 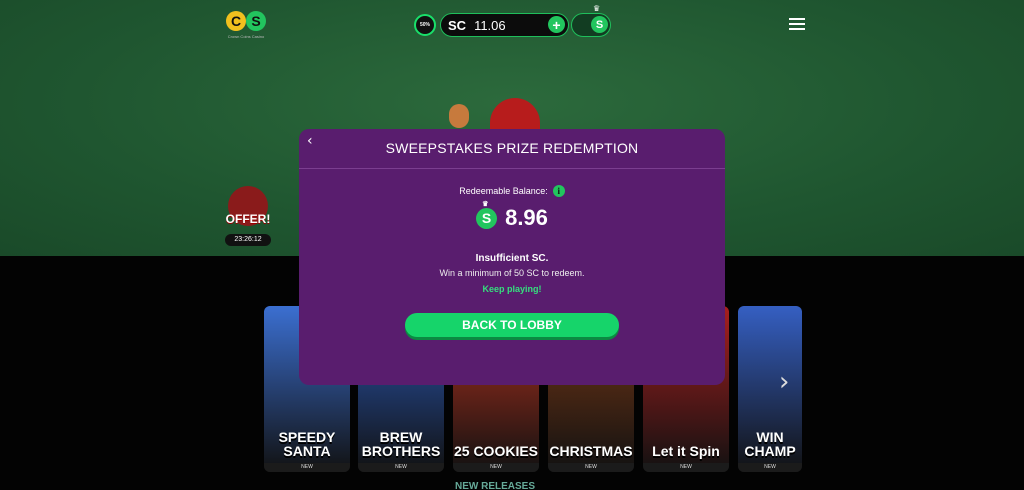 What do you see at coordinates (459, 116) in the screenshot?
I see `gingerbread-decoration` at bounding box center [459, 116].